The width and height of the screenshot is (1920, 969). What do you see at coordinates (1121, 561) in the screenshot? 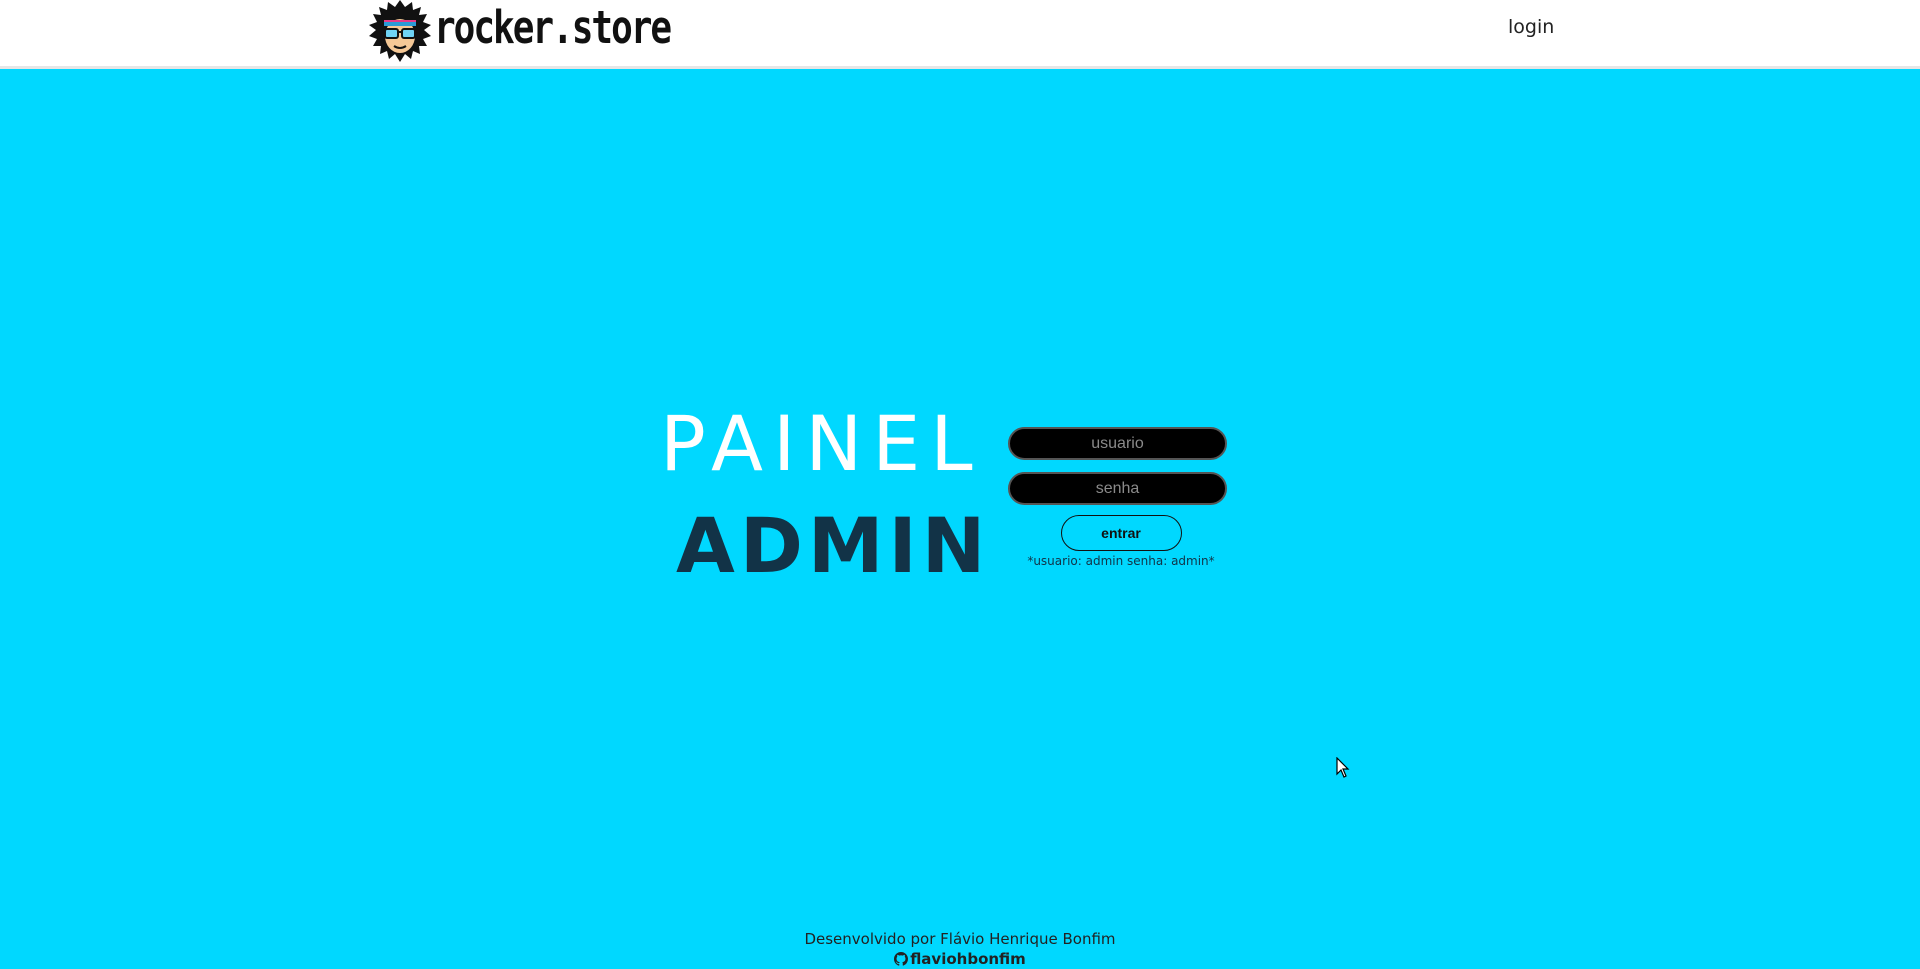
I see `credentials-hint: *usuario: admin senha: admin*` at bounding box center [1121, 561].